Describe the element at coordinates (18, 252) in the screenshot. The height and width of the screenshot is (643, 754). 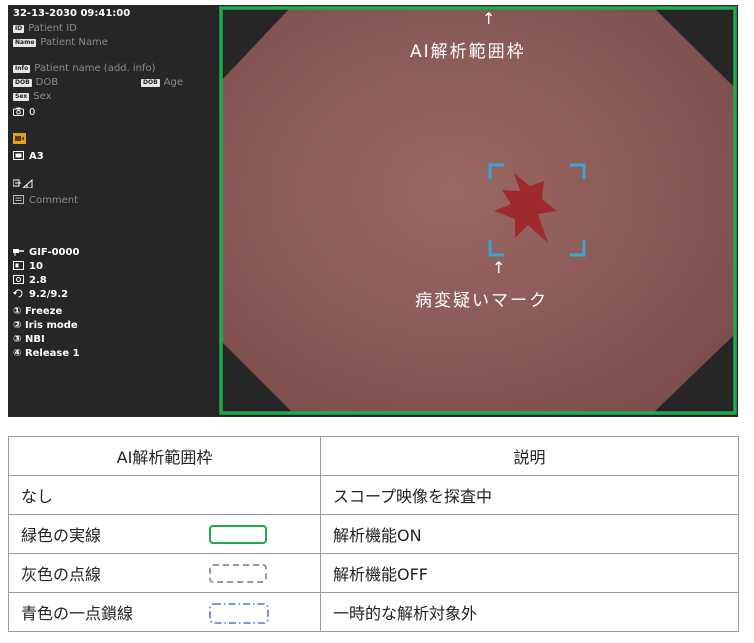
I see `scope-icon` at that location.